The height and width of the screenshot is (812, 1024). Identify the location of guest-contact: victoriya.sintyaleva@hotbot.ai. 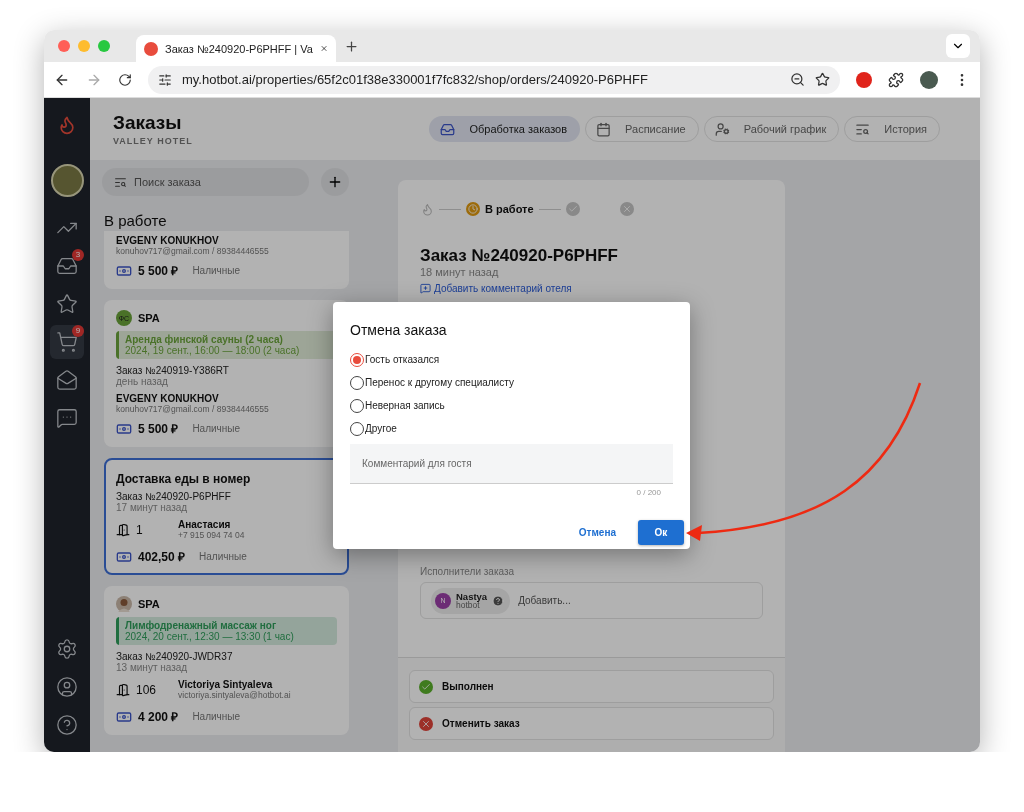
(234, 695).